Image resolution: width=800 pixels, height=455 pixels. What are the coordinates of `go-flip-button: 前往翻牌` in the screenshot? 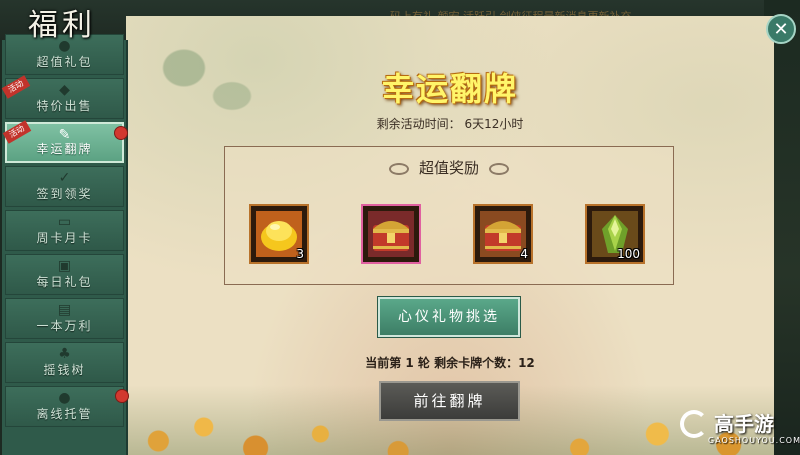 It's located at (449, 401).